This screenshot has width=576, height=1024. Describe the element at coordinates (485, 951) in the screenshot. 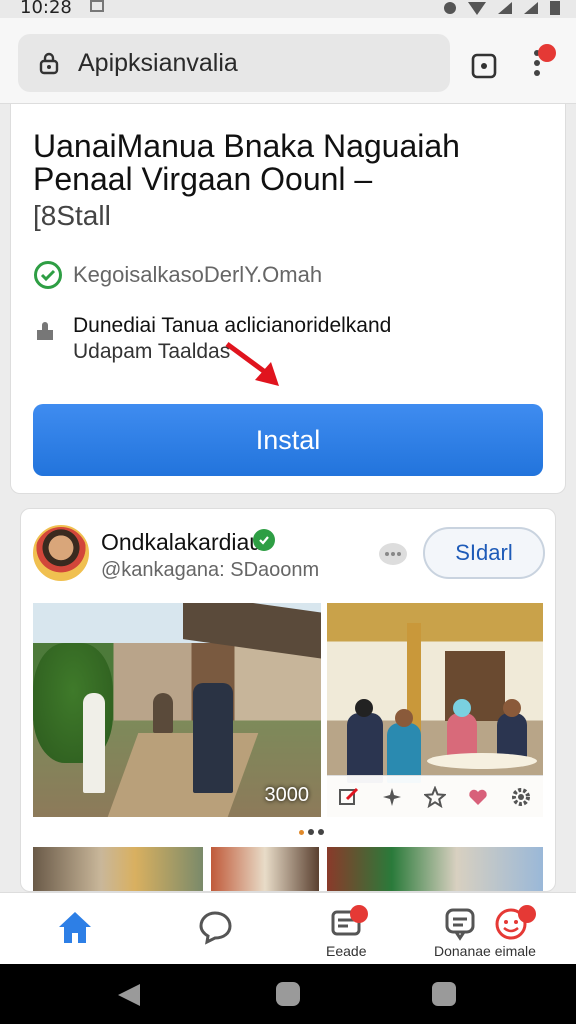

I see `nav-label-profile: Donanae eimale` at that location.